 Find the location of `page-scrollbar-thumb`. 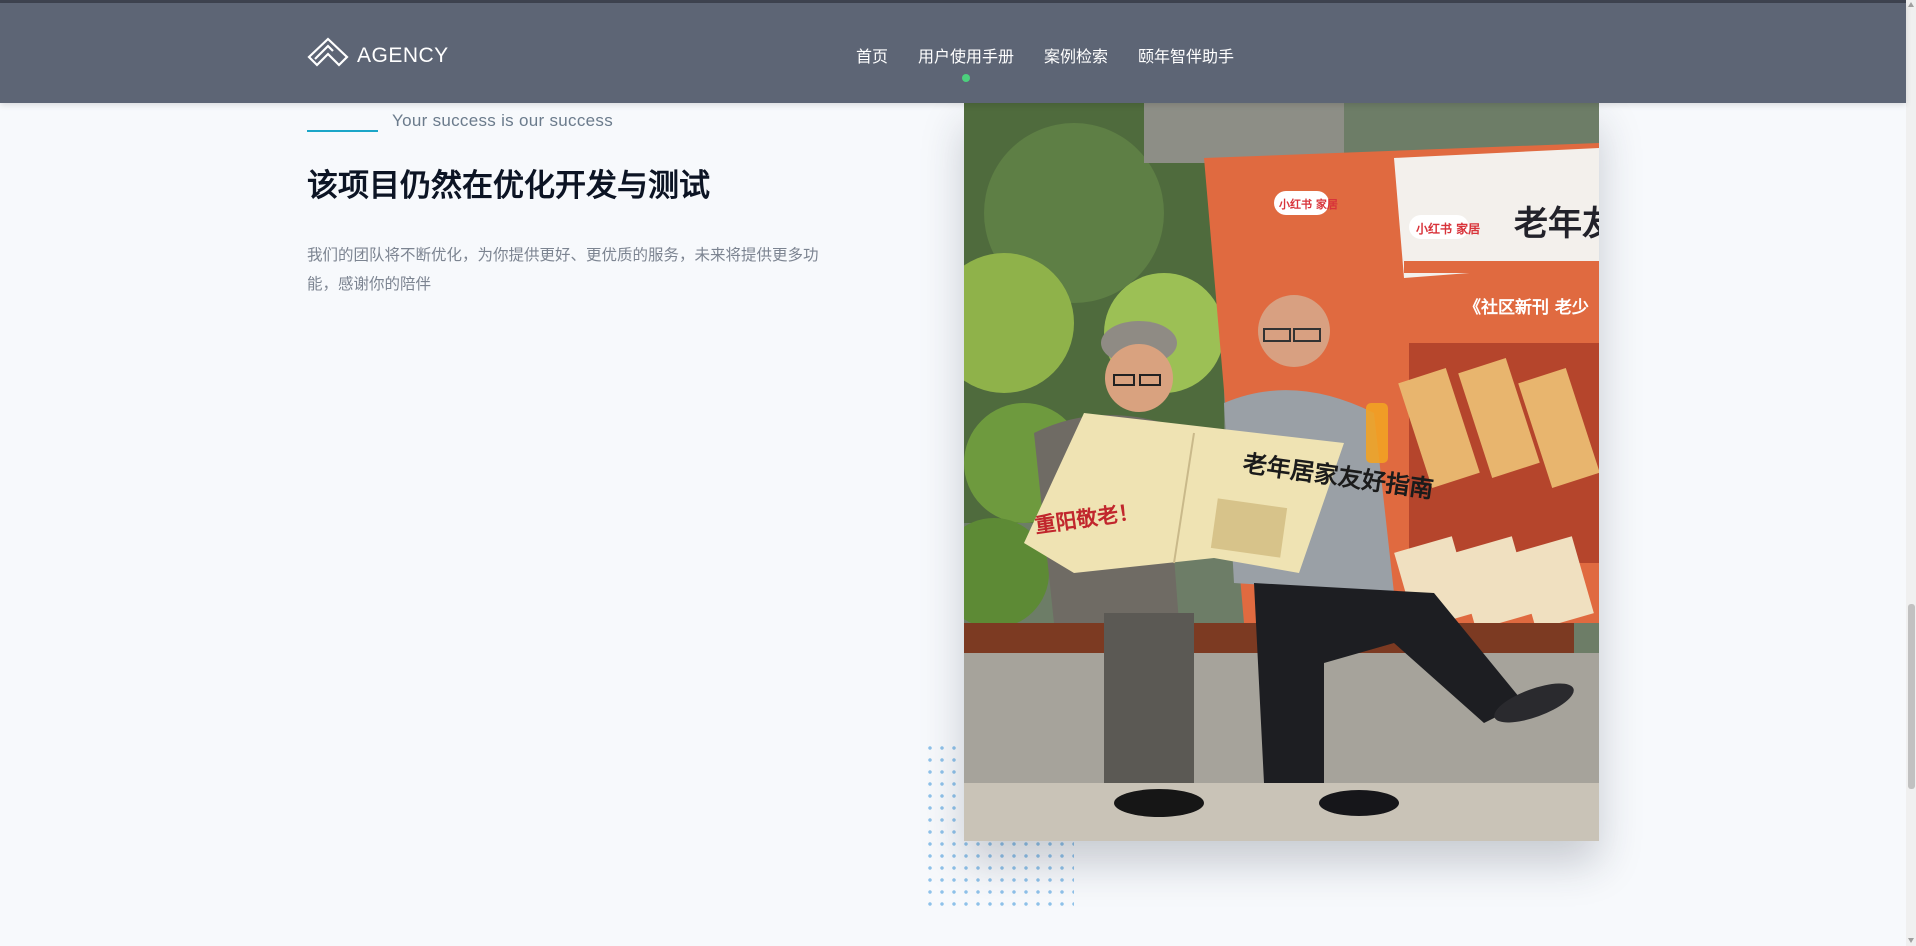

page-scrollbar-thumb is located at coordinates (1911, 696).